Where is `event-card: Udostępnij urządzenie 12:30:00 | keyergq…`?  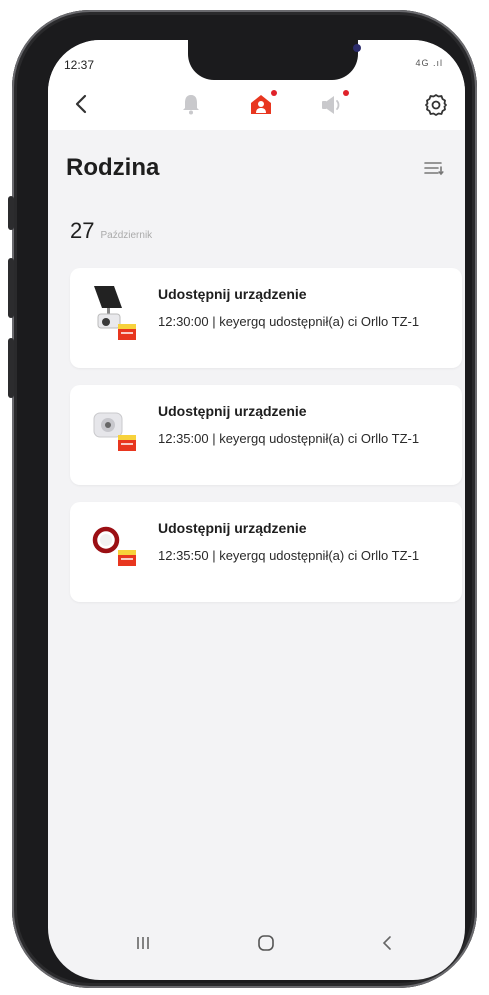
event-card: Udostępnij urządzenie 12:30:00 | keyergq… is located at coordinates (266, 318).